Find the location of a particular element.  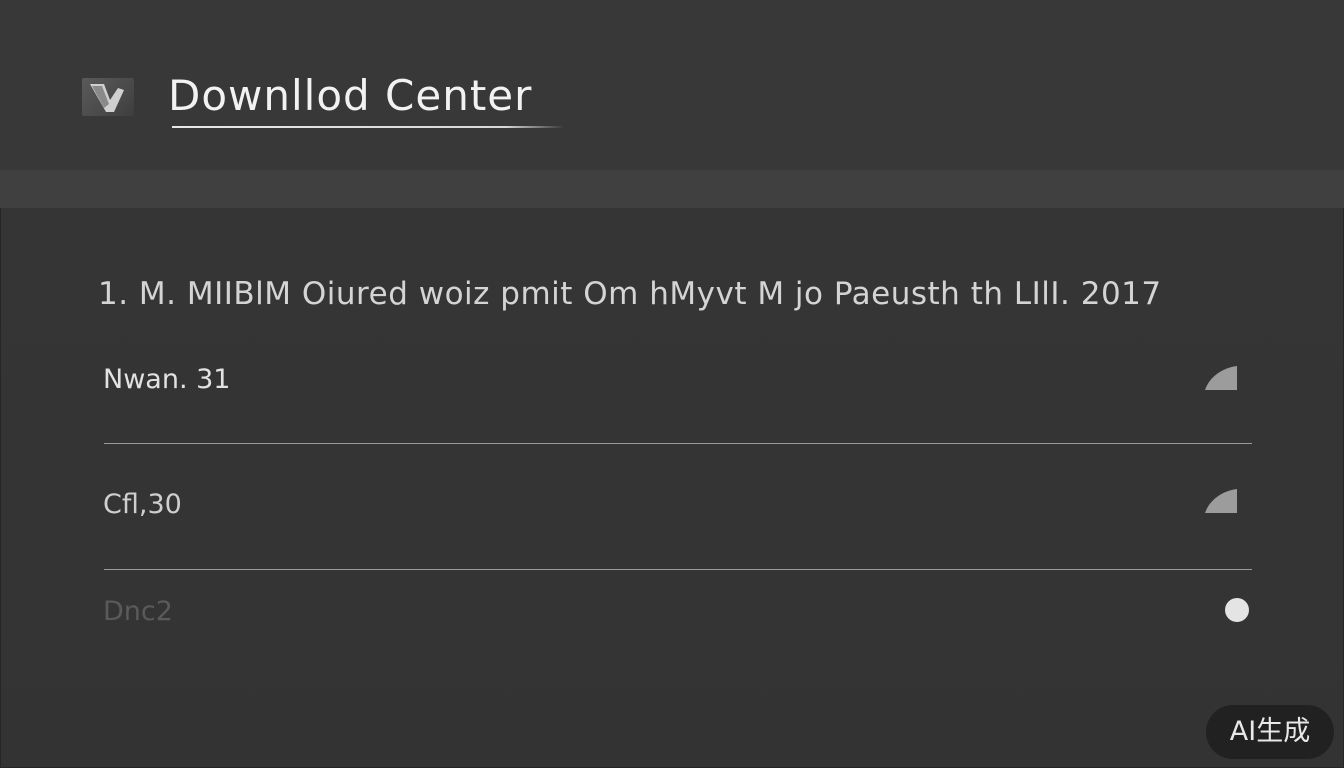

list-item: Nwan. 31 is located at coordinates (678, 380).